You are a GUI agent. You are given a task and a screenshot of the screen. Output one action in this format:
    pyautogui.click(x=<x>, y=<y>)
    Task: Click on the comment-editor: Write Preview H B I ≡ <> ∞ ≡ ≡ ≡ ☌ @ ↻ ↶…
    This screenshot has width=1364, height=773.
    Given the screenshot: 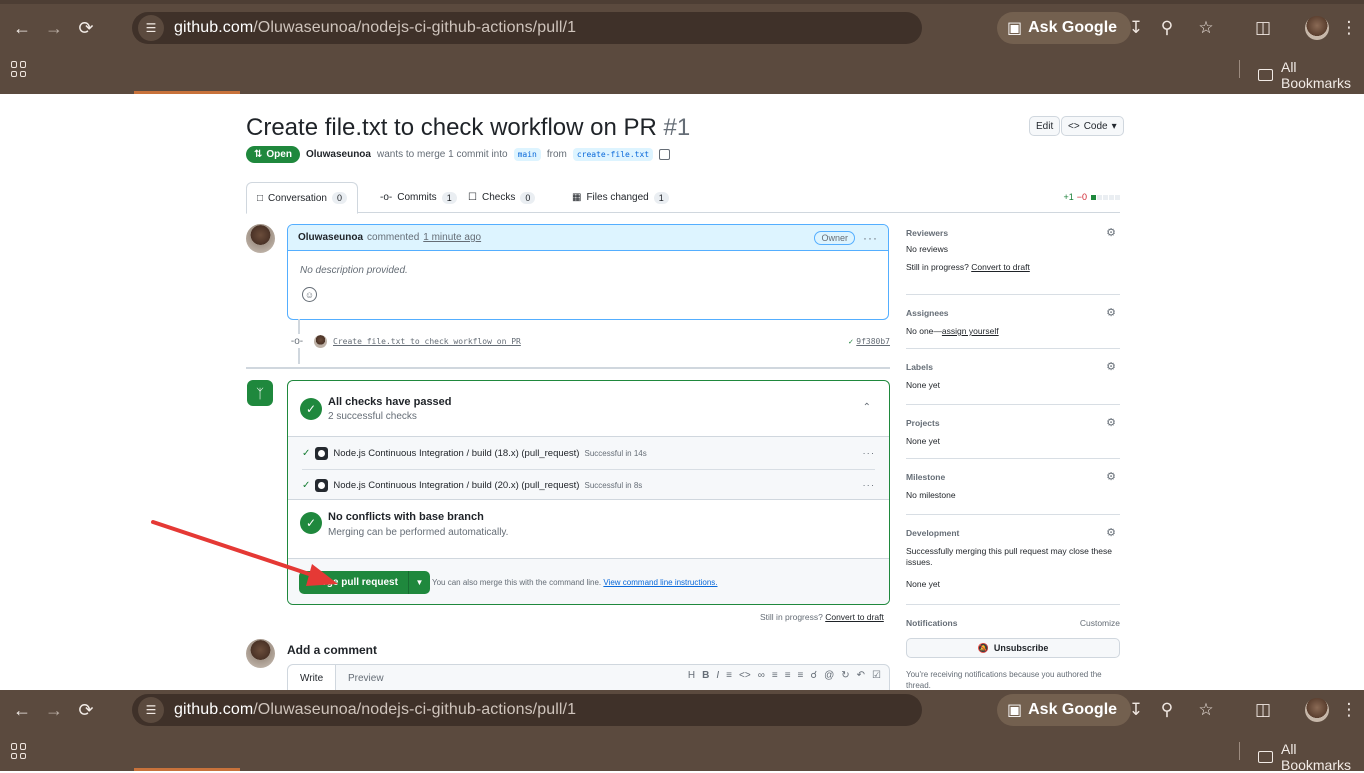 What is the action you would take?
    pyautogui.click(x=588, y=677)
    